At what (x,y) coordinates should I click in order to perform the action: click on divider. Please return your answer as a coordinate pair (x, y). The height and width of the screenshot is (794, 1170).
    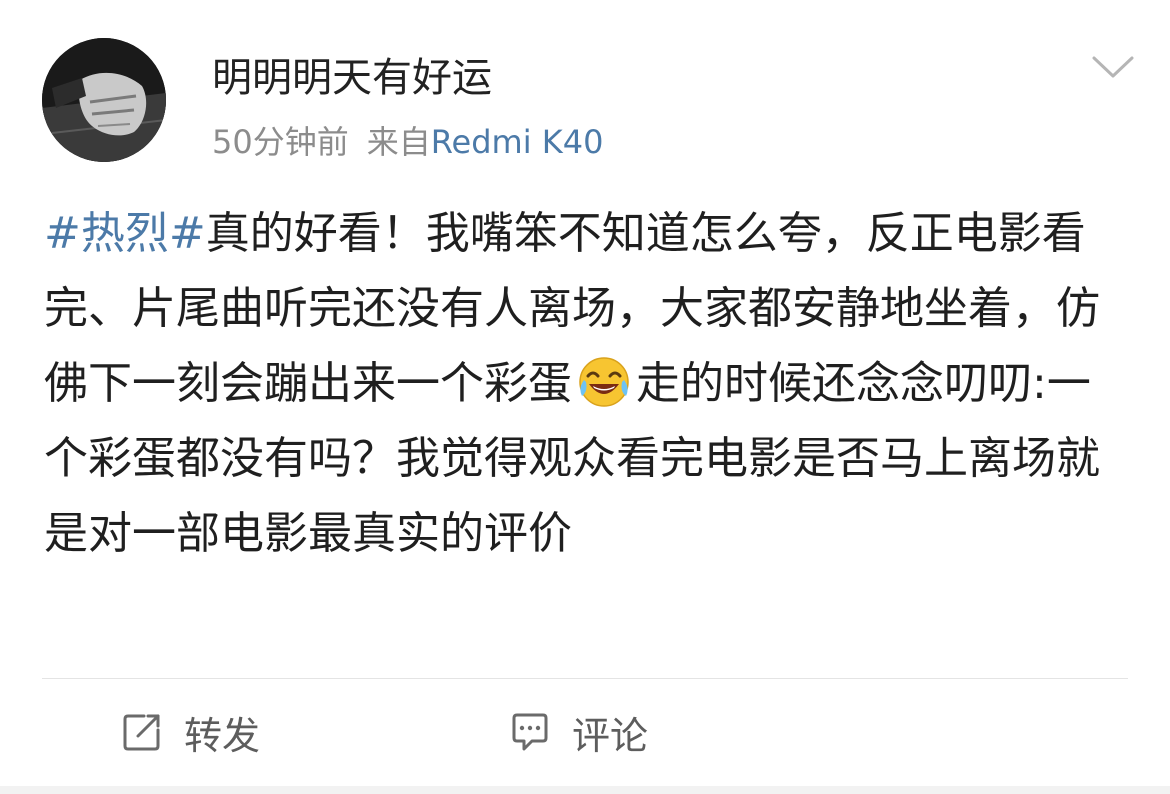
    Looking at the image, I should click on (585, 678).